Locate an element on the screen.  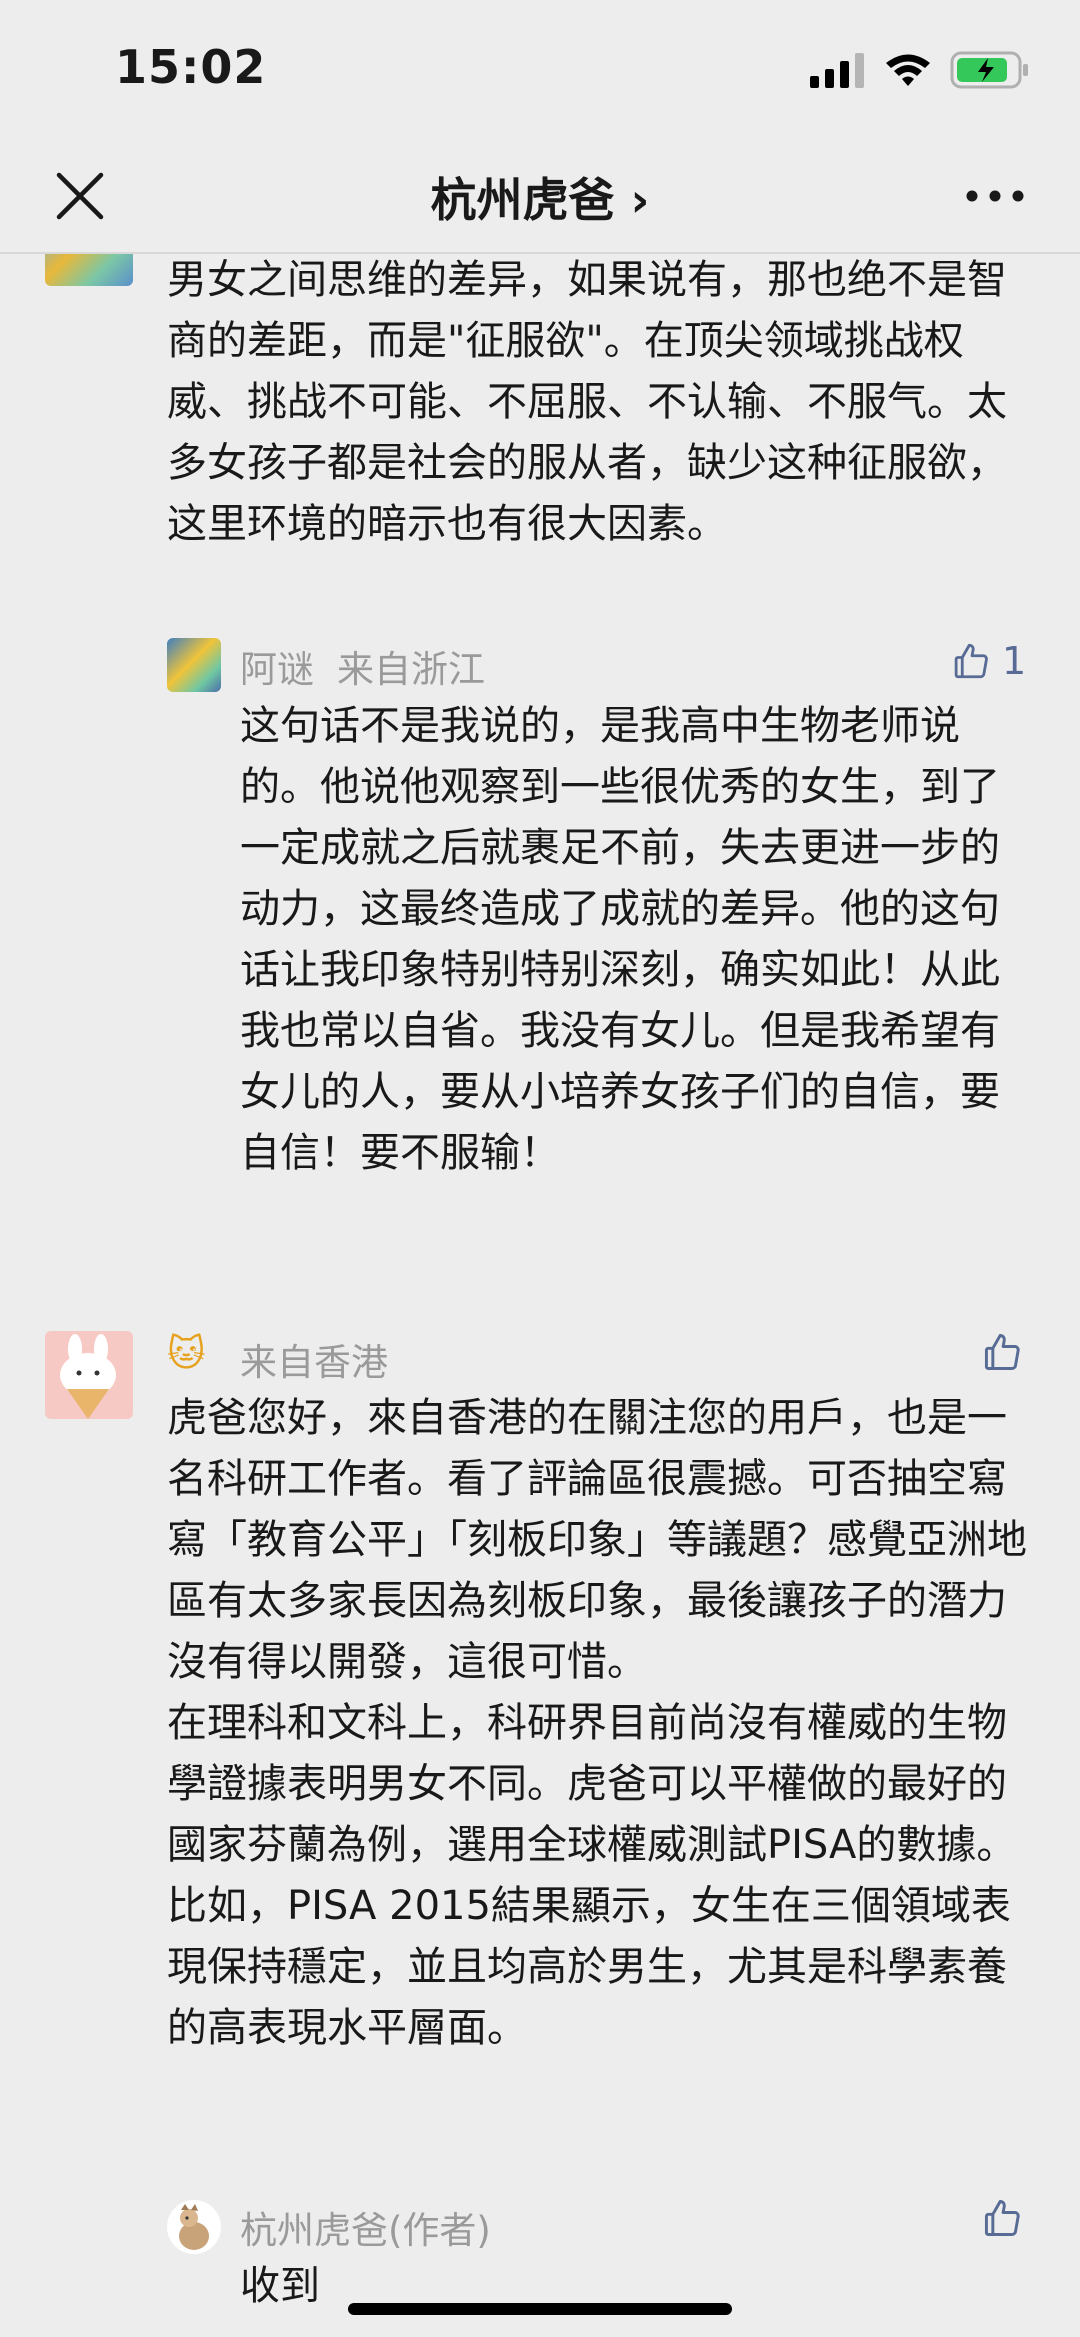
battery-icon is located at coordinates (989, 70).